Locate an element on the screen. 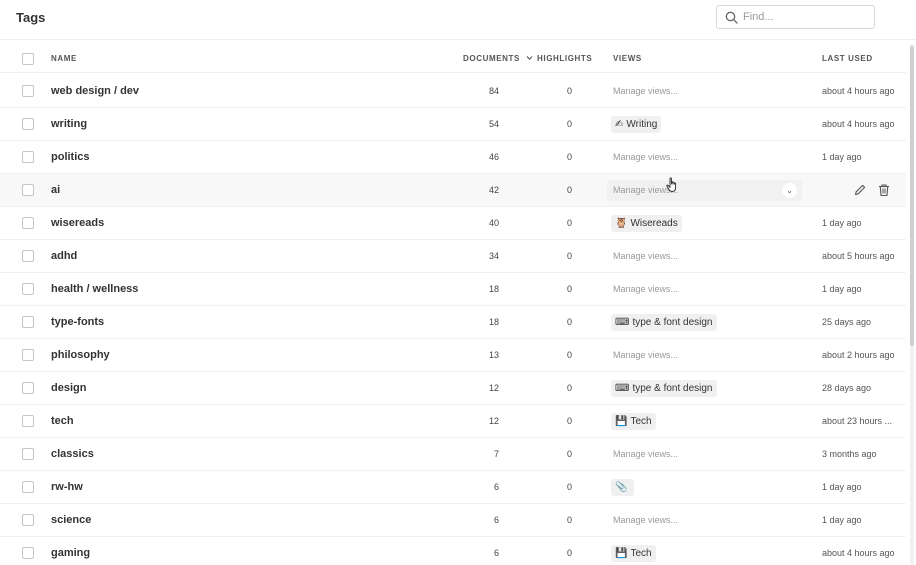 The height and width of the screenshot is (565, 916). view-chip: ✍ Writing is located at coordinates (636, 124).